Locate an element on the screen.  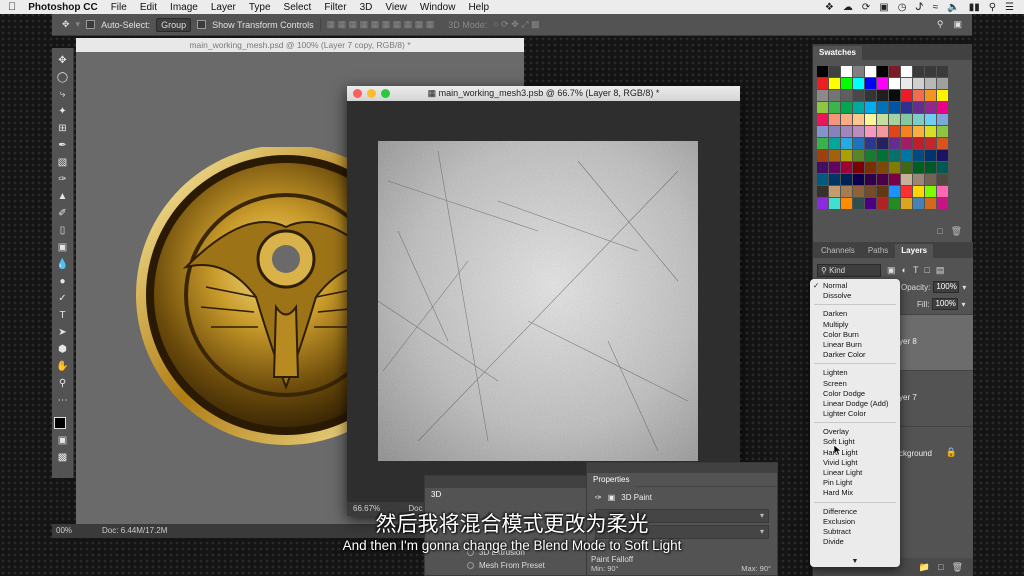
blend-mode-item: Linear Light is located at coordinates (855, 473).